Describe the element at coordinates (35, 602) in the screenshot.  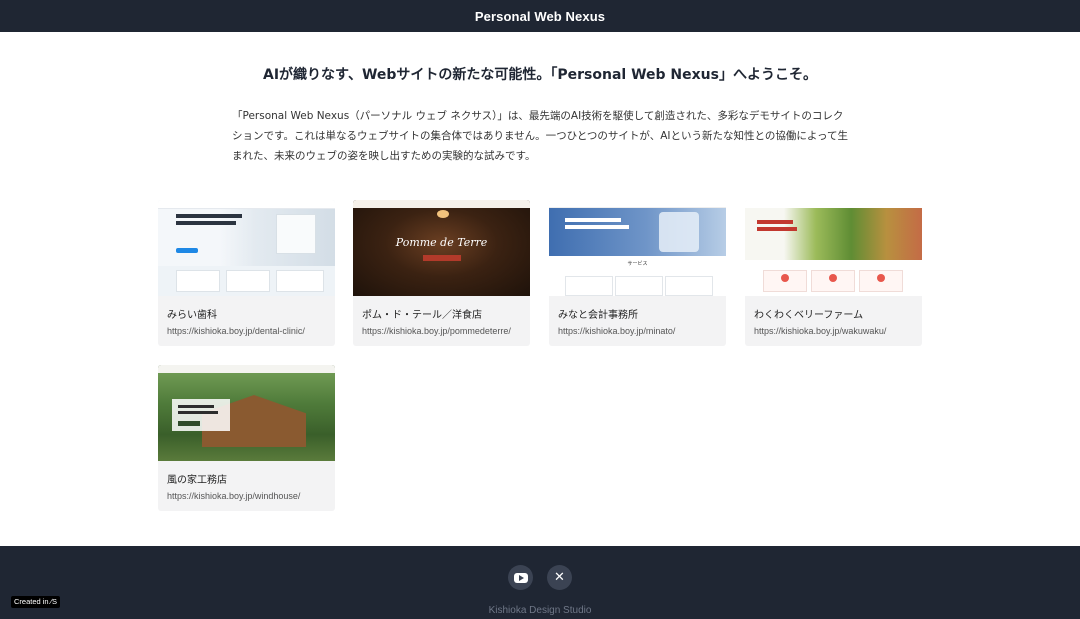
I see `created-in-badge: Created in ∕S` at that location.